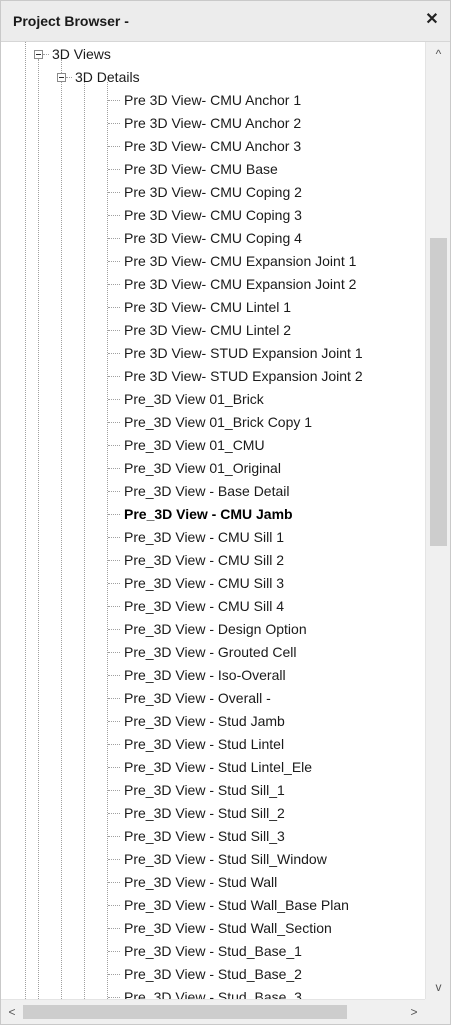 The image size is (451, 1025). I want to click on tree-item: Pre 3D View- CMU Anchor 3, so click(213, 146).